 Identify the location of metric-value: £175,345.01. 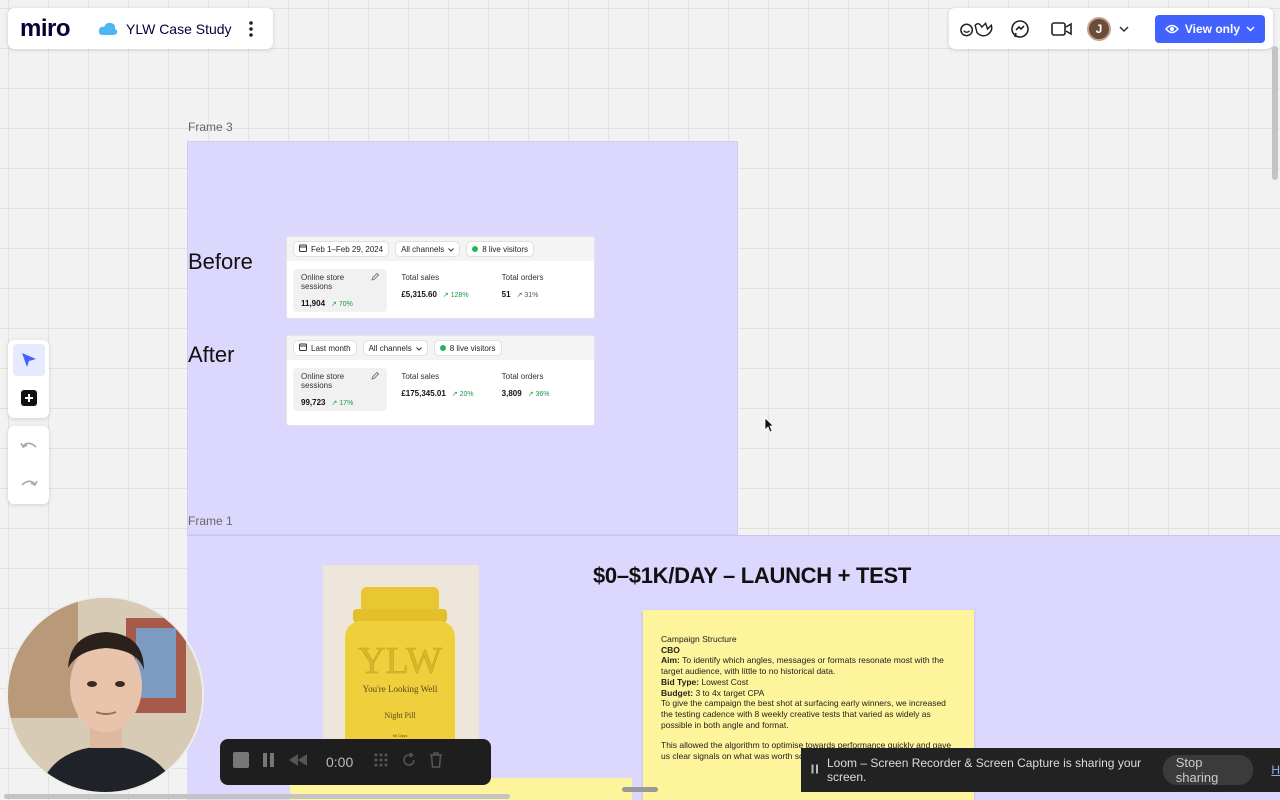
(423, 393).